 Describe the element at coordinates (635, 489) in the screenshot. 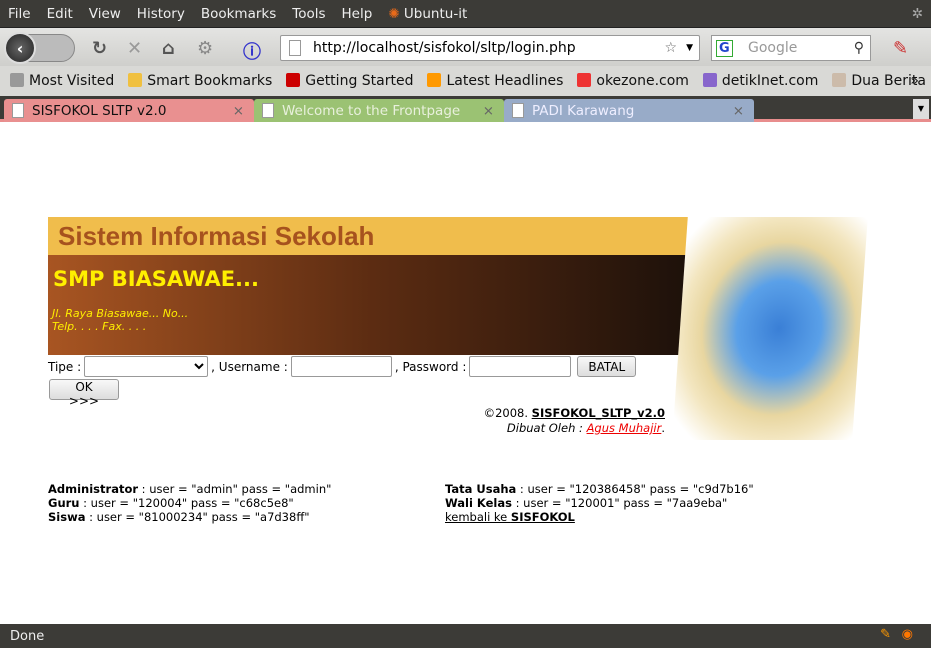

I see `account-credentials: : user = "120386458" pass = "c9d7b16"` at that location.